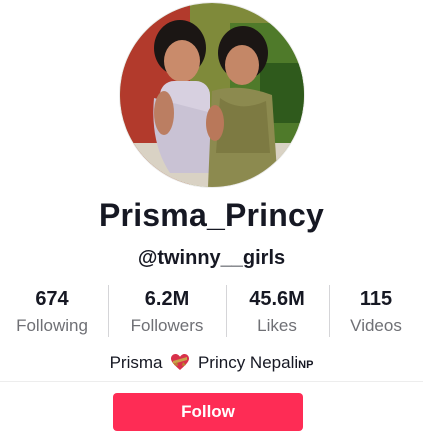 Image resolution: width=423 pixels, height=443 pixels. Describe the element at coordinates (52, 299) in the screenshot. I see `stat-value: 674` at that location.